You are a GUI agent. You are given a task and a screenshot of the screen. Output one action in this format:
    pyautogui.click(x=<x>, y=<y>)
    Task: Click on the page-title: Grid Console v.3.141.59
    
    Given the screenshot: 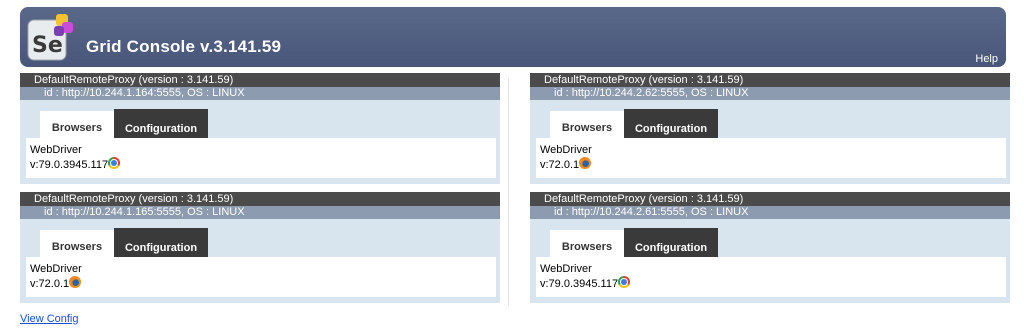 What is the action you would take?
    pyautogui.click(x=184, y=46)
    